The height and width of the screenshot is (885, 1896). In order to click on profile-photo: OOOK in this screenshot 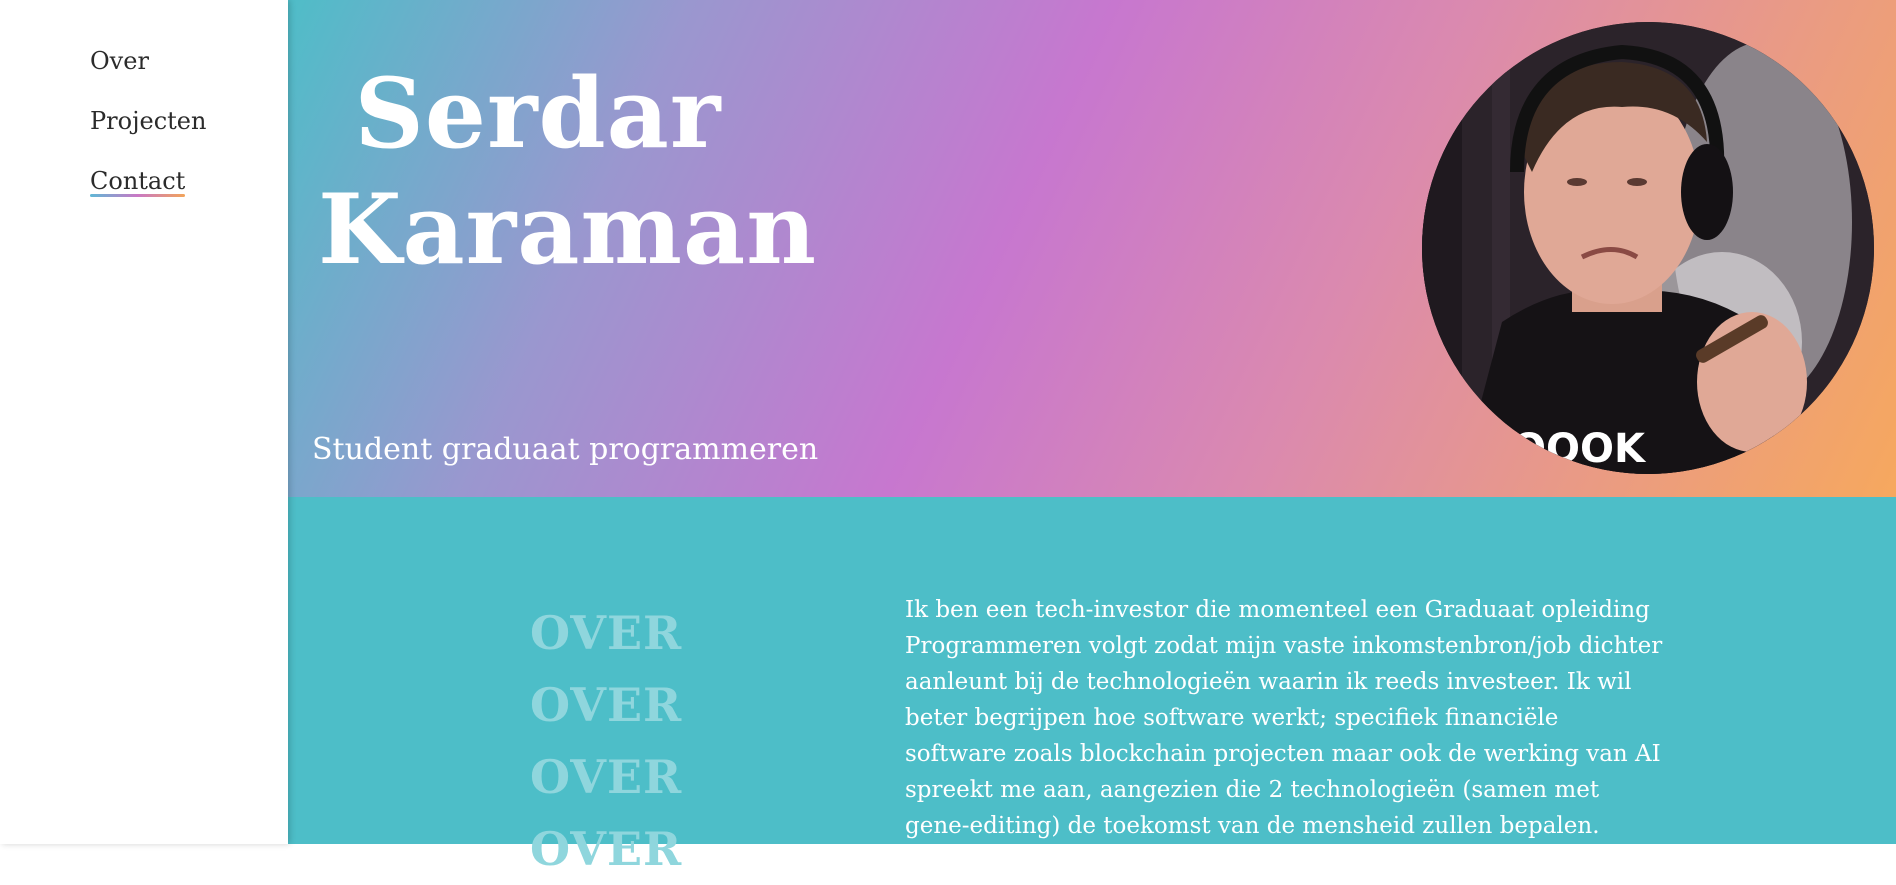, I will do `click(1648, 248)`.